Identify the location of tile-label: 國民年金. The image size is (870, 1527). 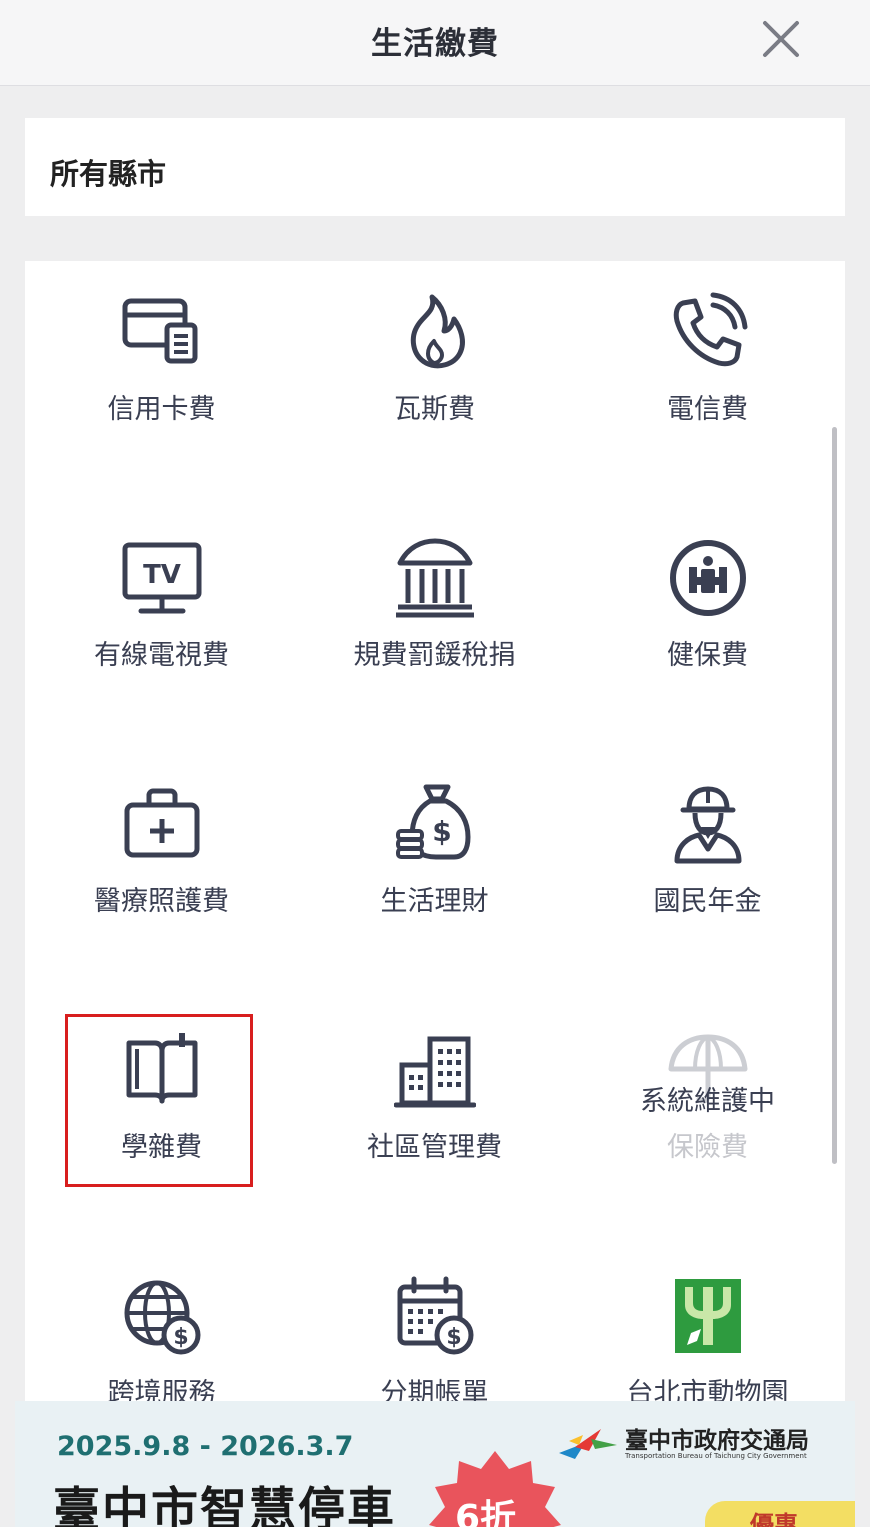
(707, 901).